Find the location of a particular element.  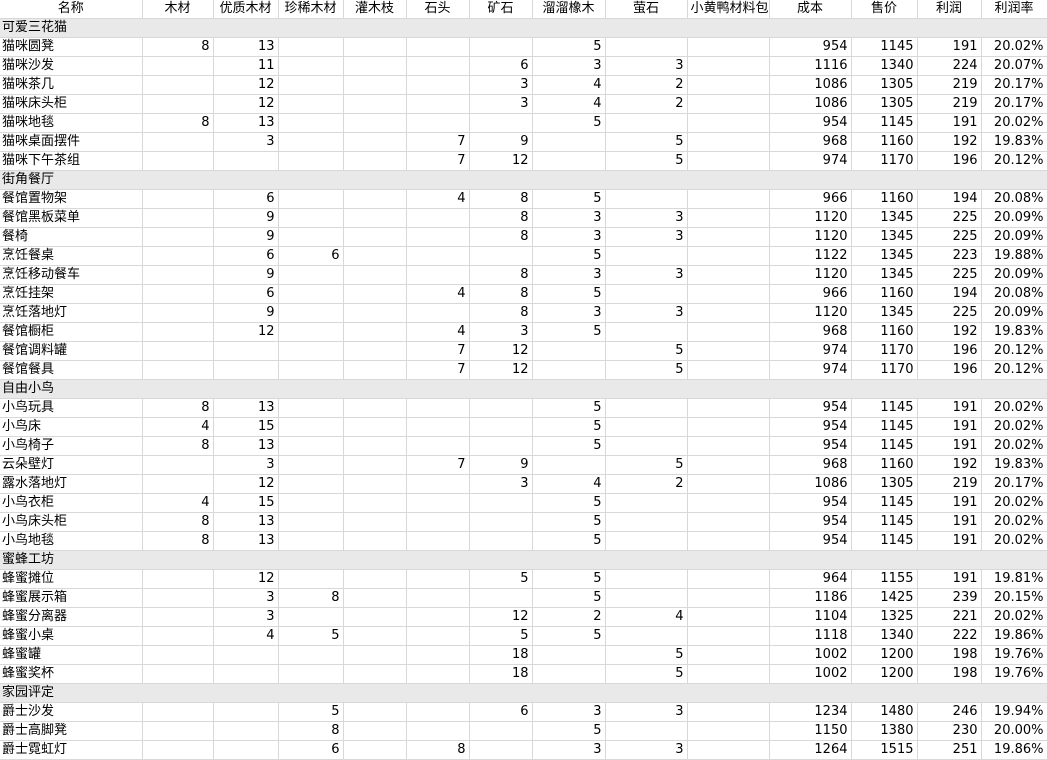

table-cell: 1002 is located at coordinates (810, 655).